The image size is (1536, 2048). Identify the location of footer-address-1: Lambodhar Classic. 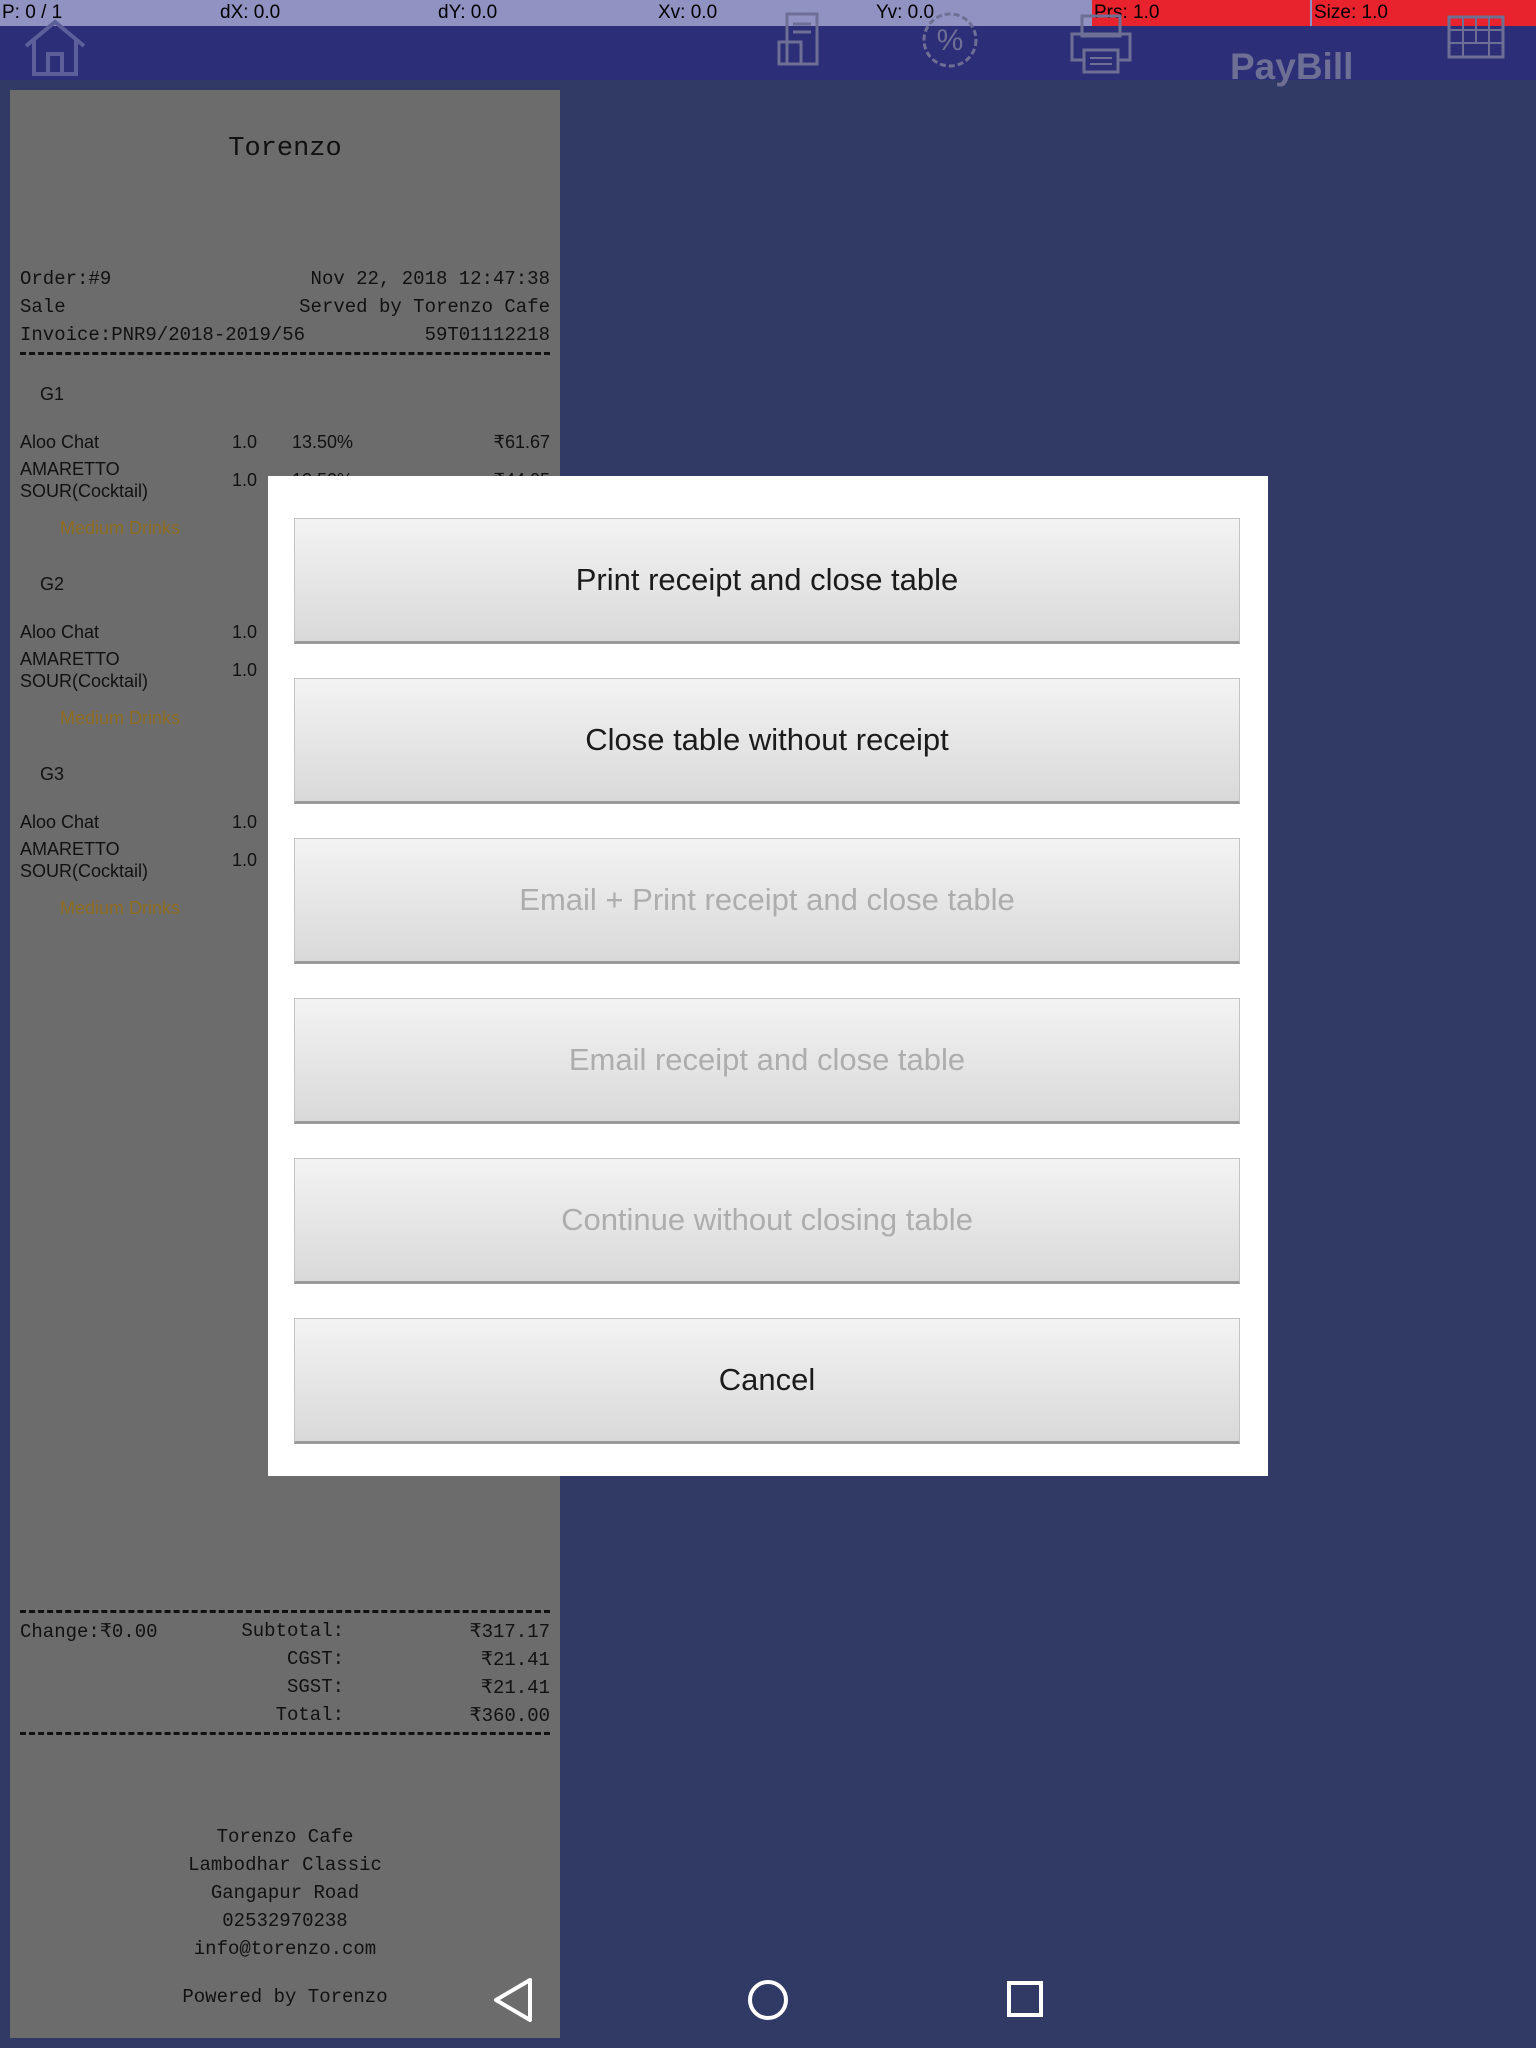
(285, 1865).